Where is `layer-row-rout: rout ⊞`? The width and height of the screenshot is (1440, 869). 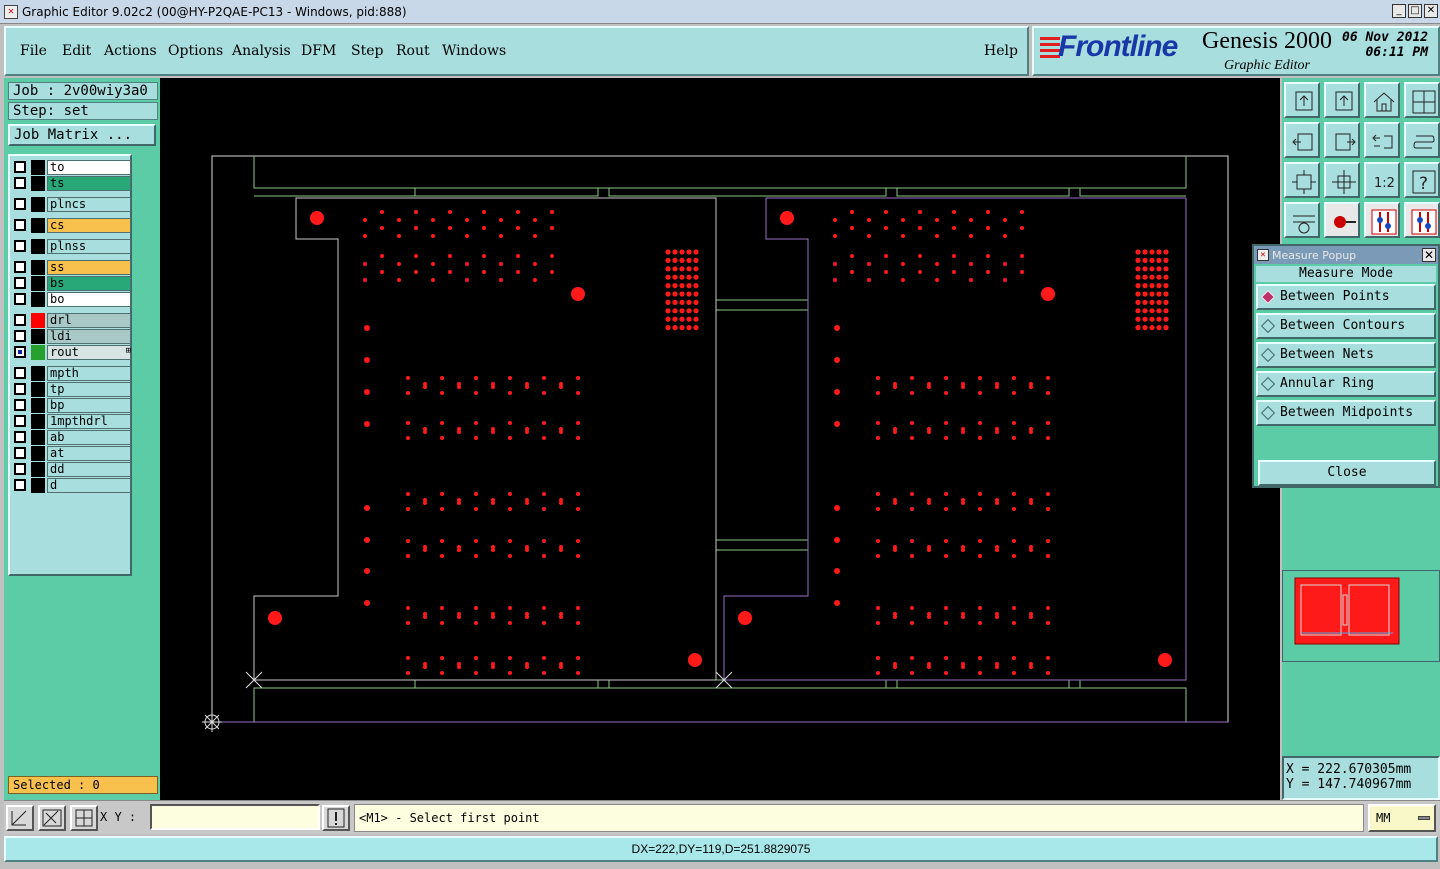
layer-row-rout: rout ⊞ is located at coordinates (73, 352).